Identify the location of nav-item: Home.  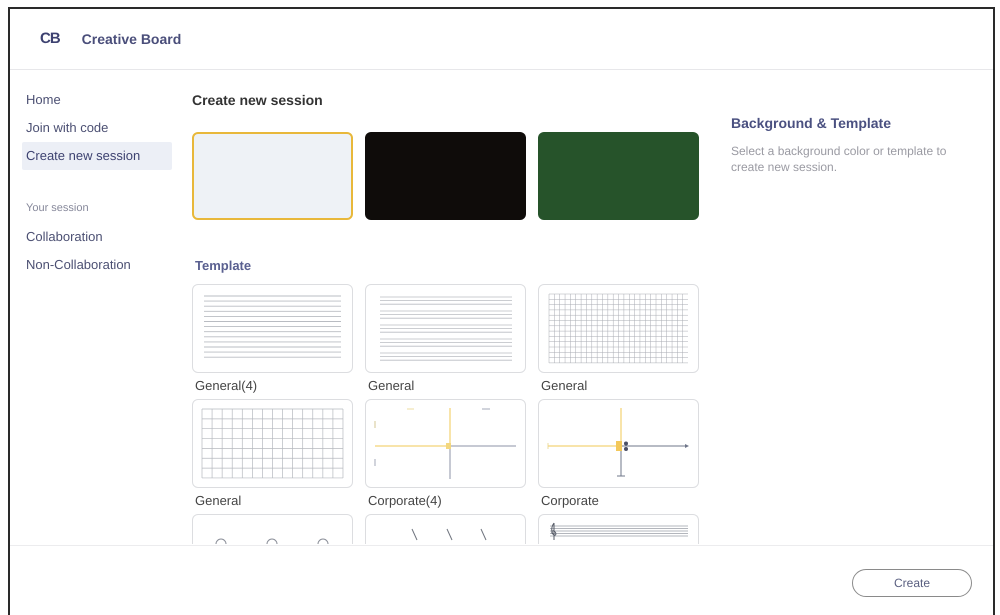
(97, 100).